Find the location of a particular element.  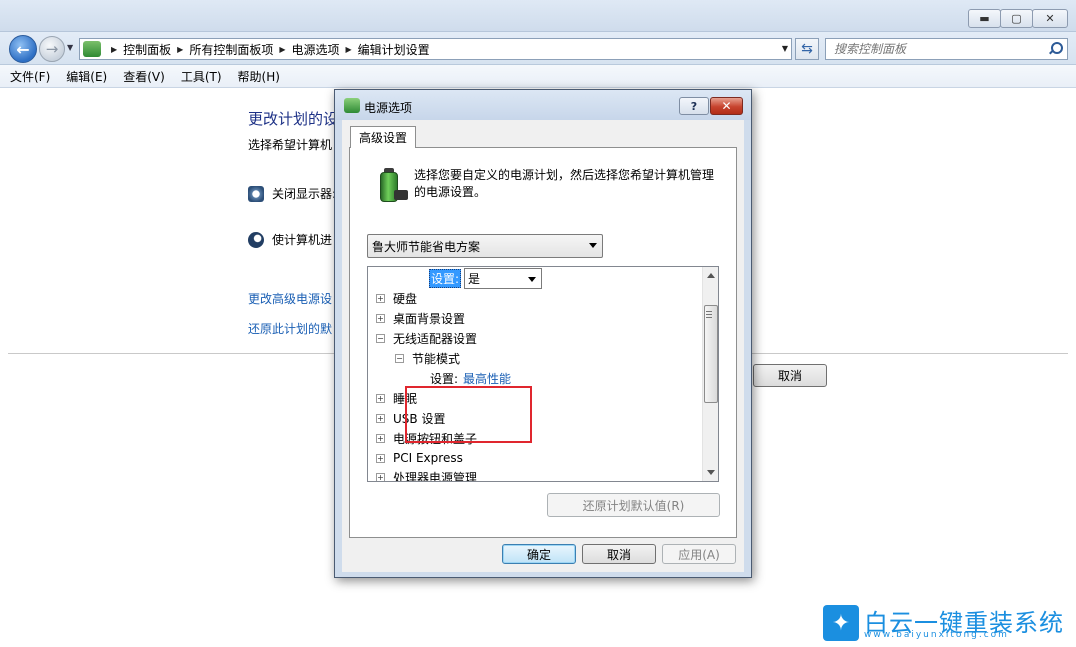

setting-value: 是 is located at coordinates (474, 278).